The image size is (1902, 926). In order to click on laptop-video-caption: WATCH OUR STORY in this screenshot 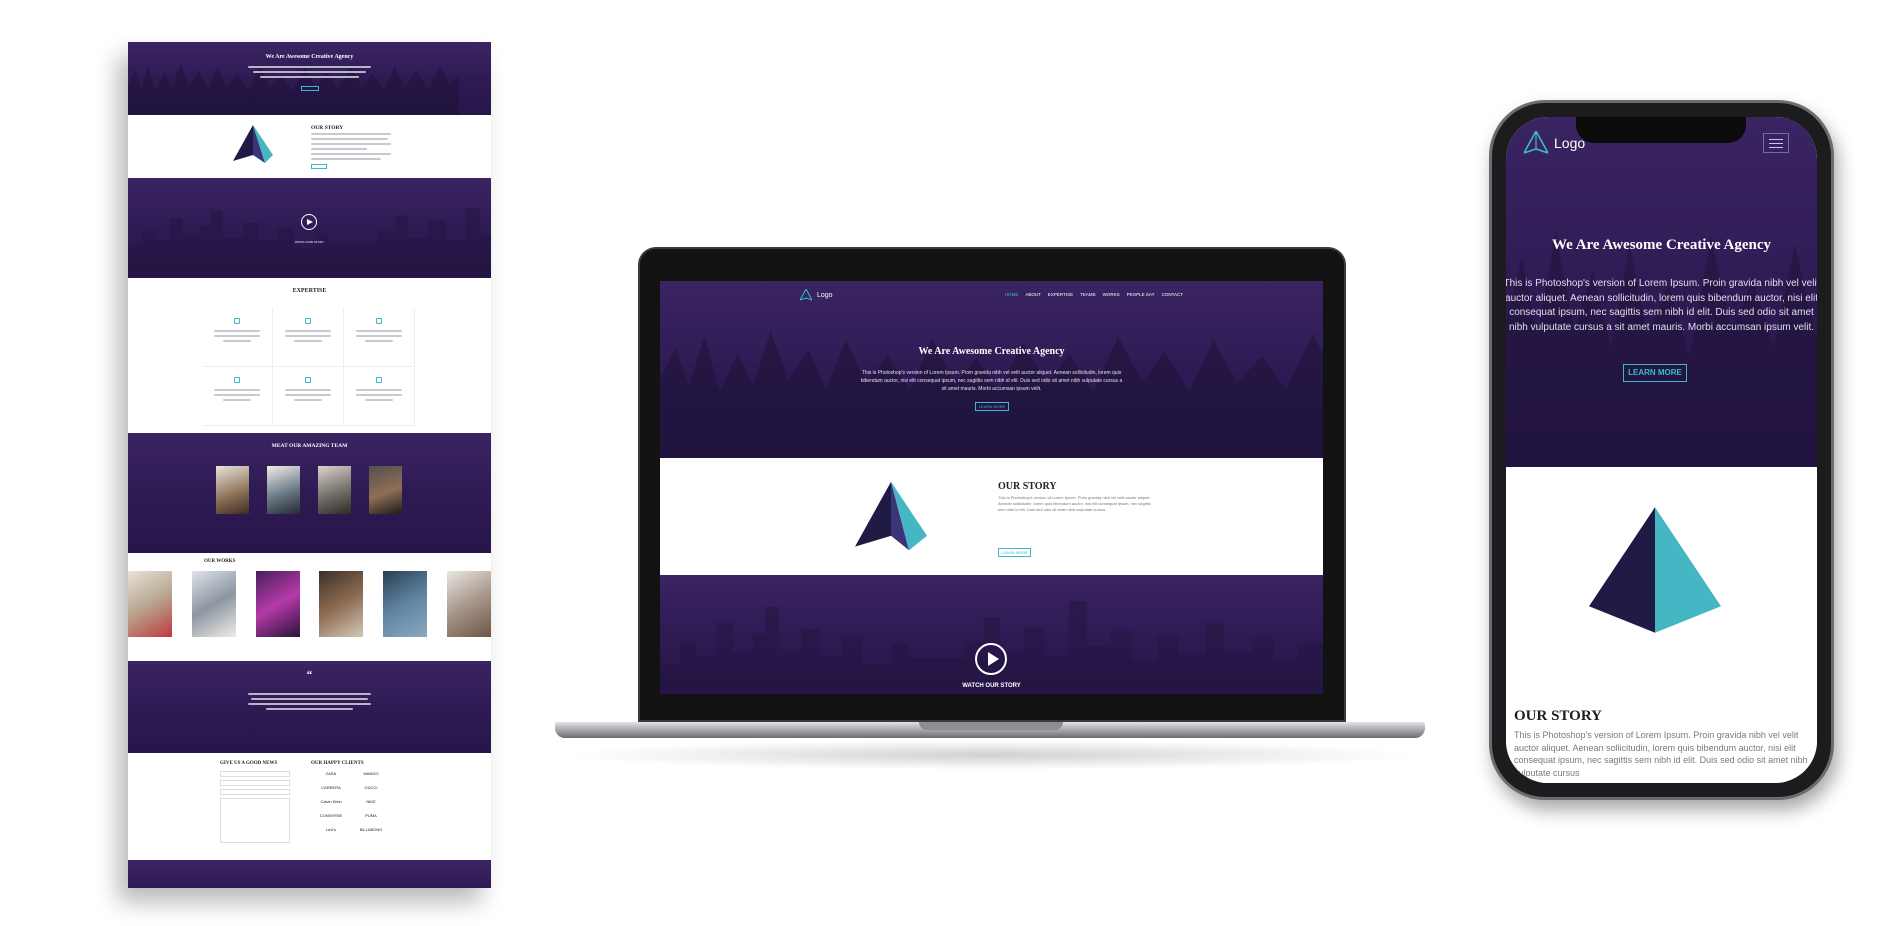, I will do `click(991, 686)`.